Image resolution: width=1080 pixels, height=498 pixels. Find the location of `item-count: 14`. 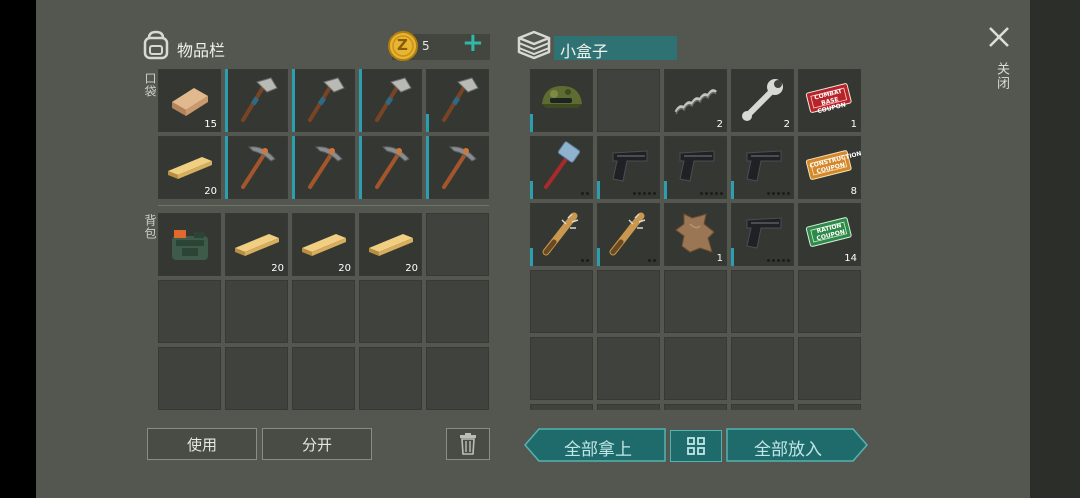

item-count: 14 is located at coordinates (850, 258).